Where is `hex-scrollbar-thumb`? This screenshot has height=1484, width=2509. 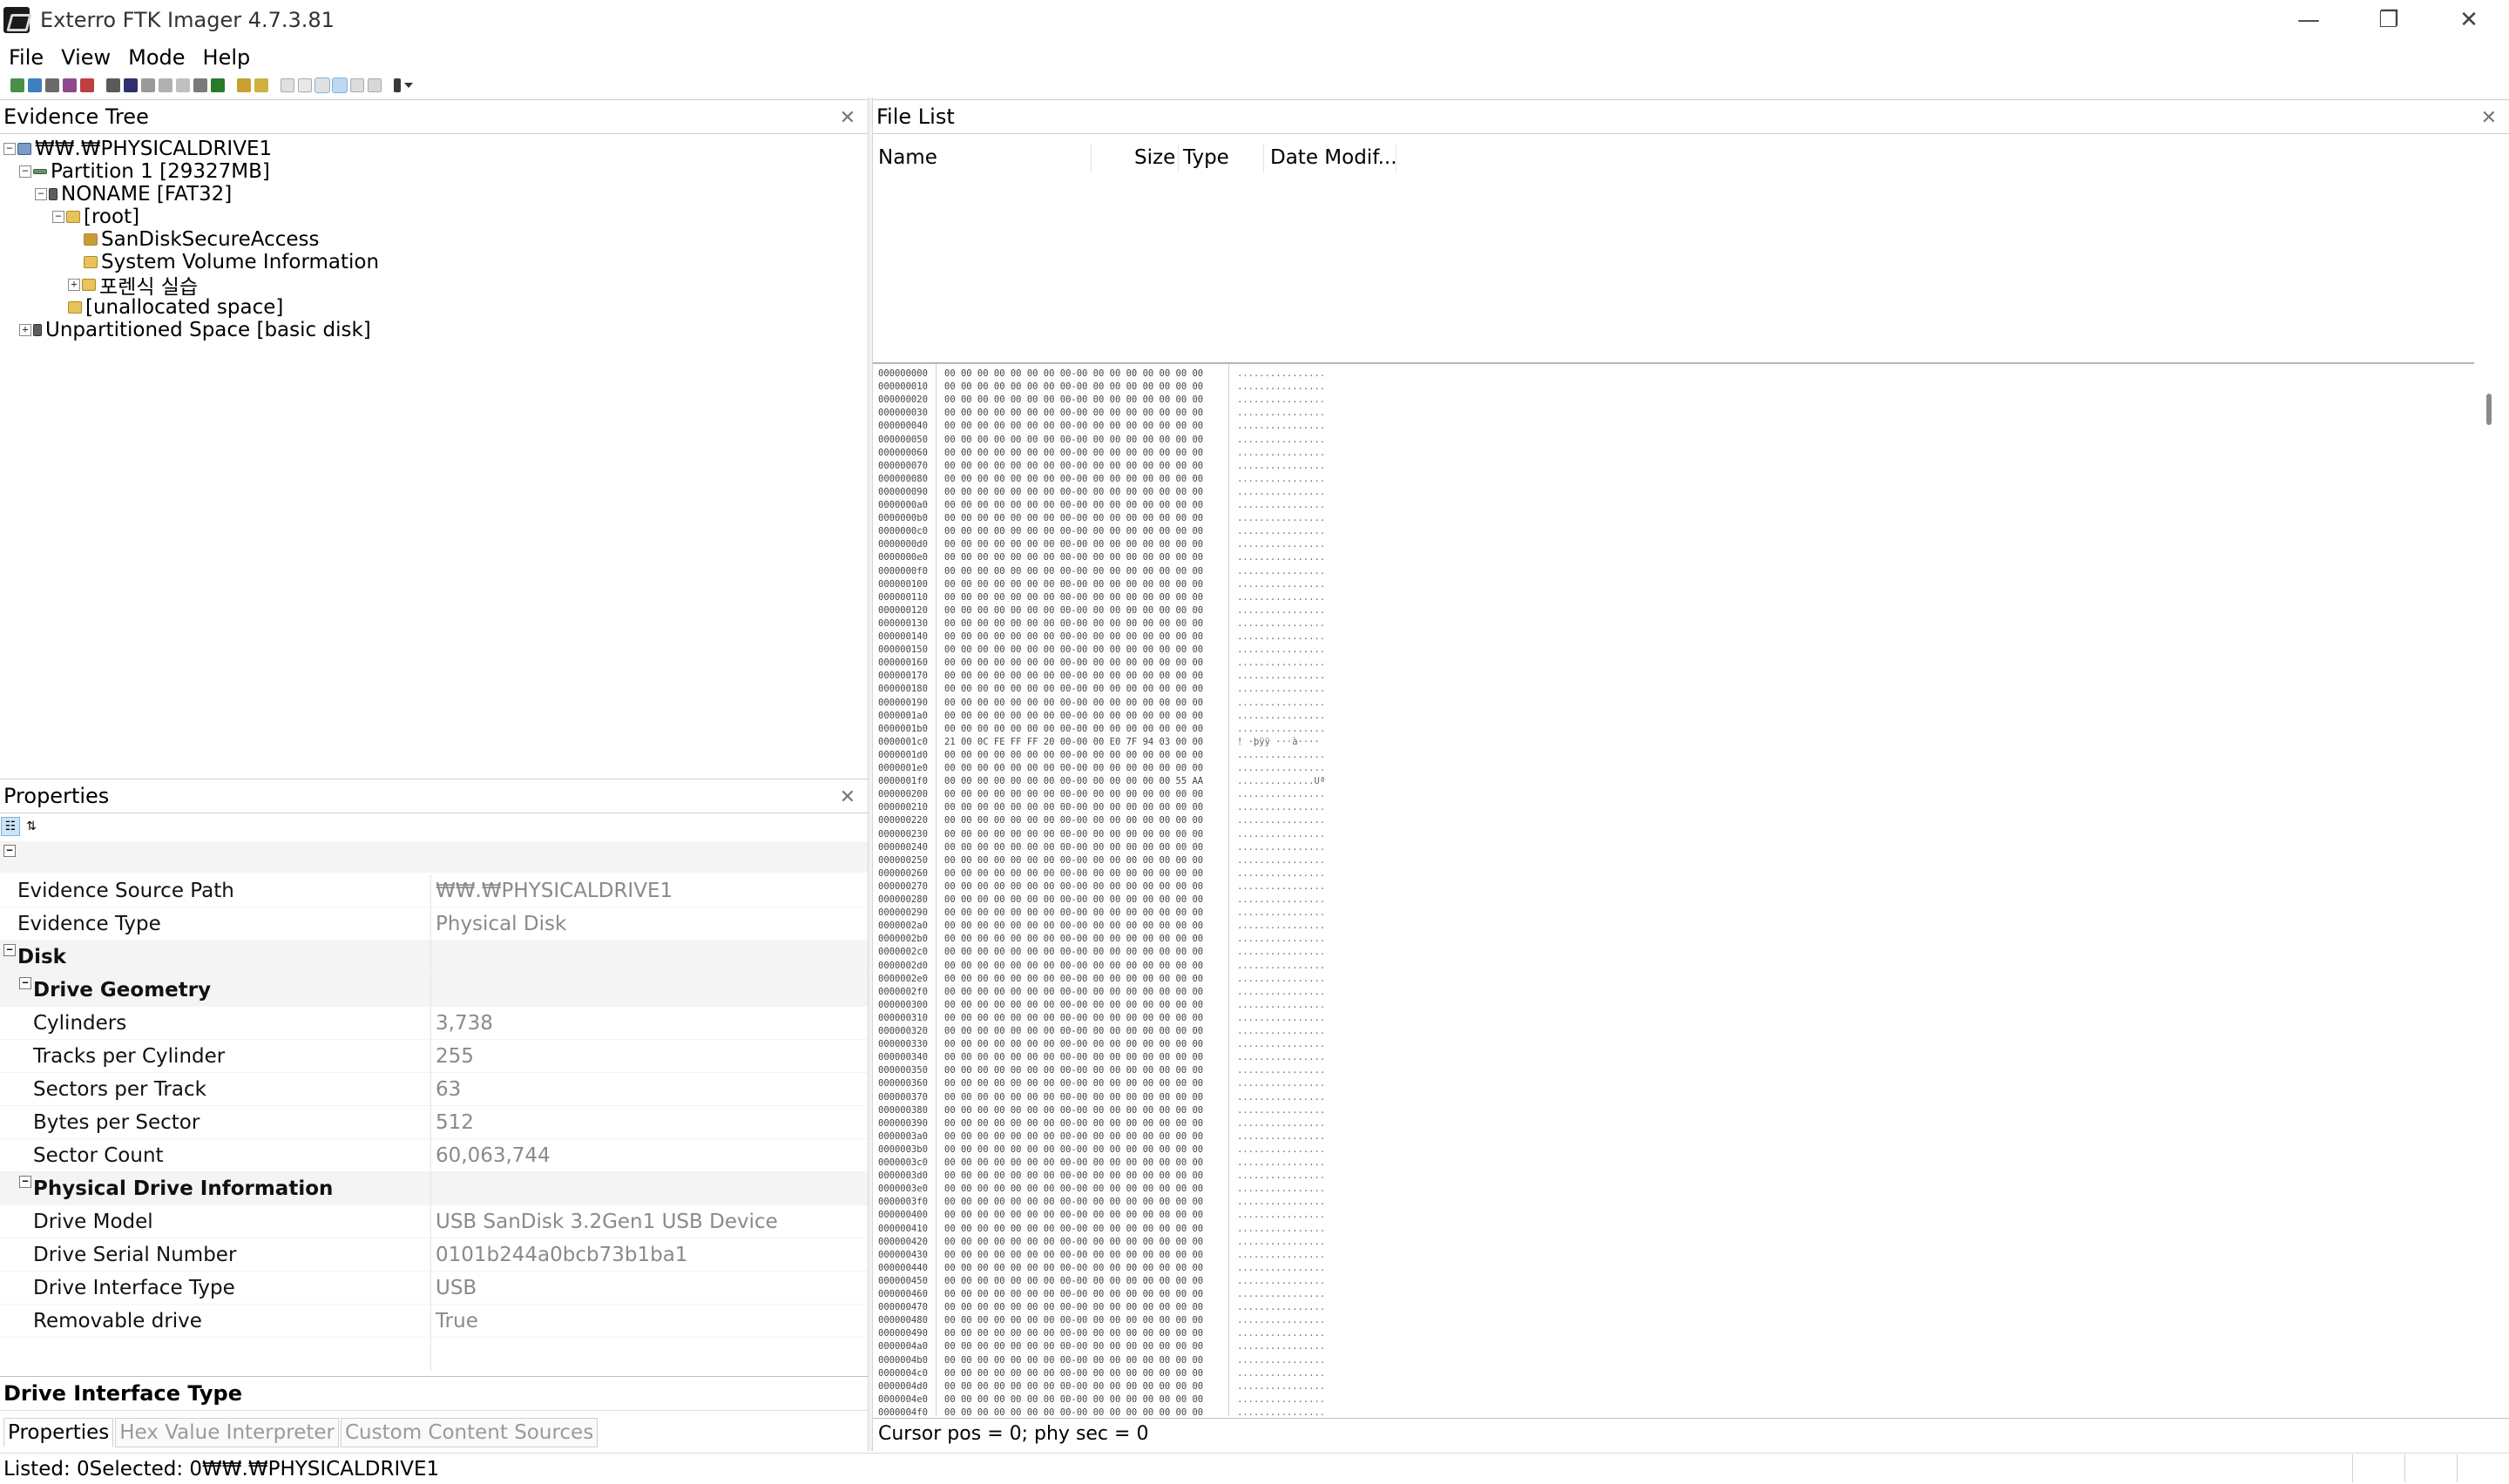
hex-scrollbar-thumb is located at coordinates (2489, 409).